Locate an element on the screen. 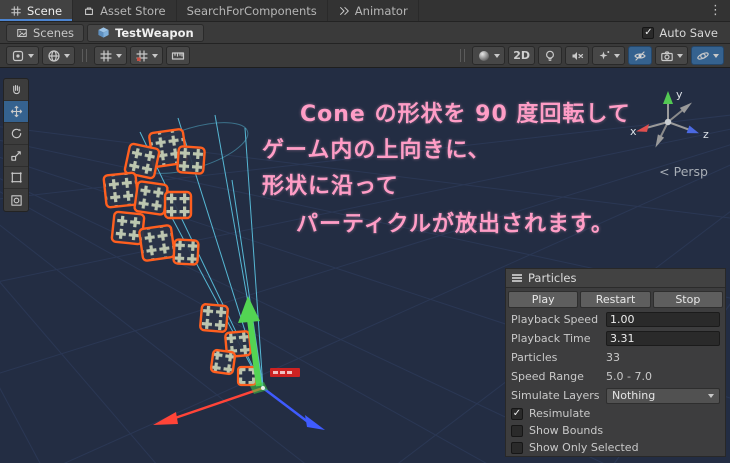 The height and width of the screenshot is (463, 730). move-icon is located at coordinates (16, 111).